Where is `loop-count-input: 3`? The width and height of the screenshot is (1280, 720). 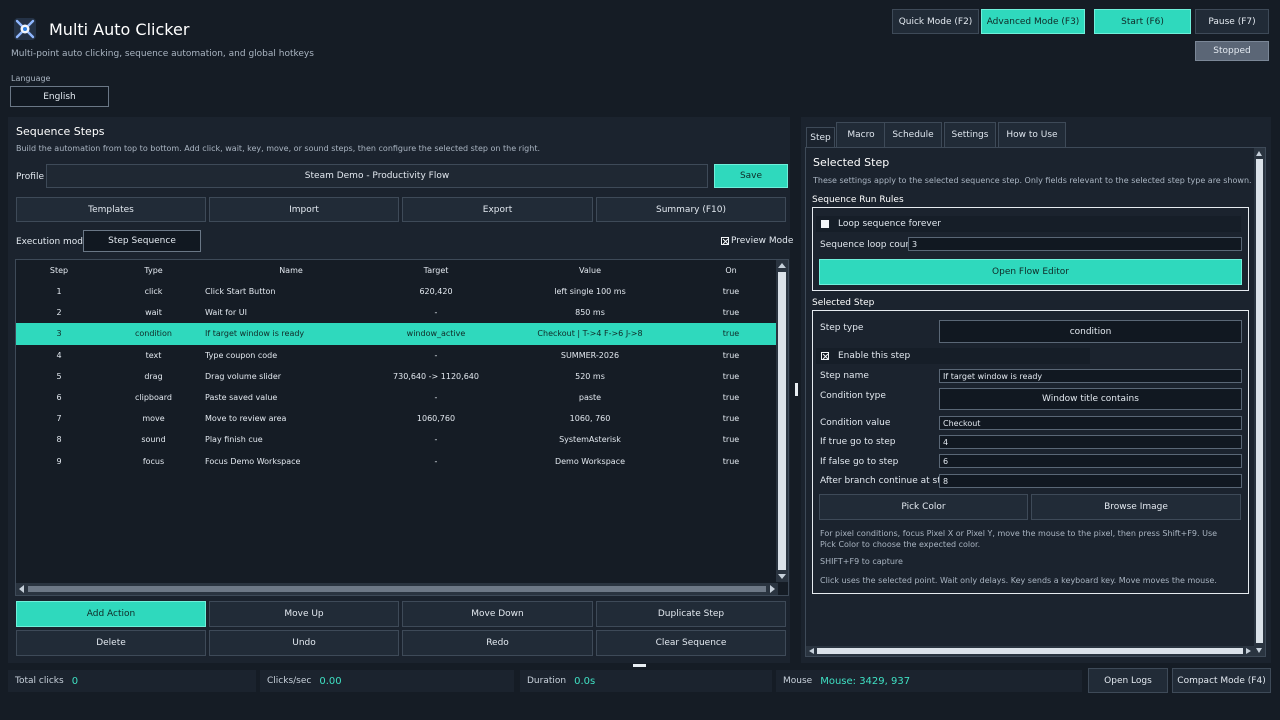 loop-count-input: 3 is located at coordinates (1075, 244).